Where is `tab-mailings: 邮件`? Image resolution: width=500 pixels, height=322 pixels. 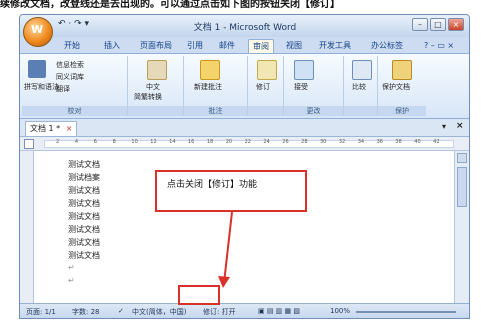 tab-mailings: 邮件 is located at coordinates (227, 46).